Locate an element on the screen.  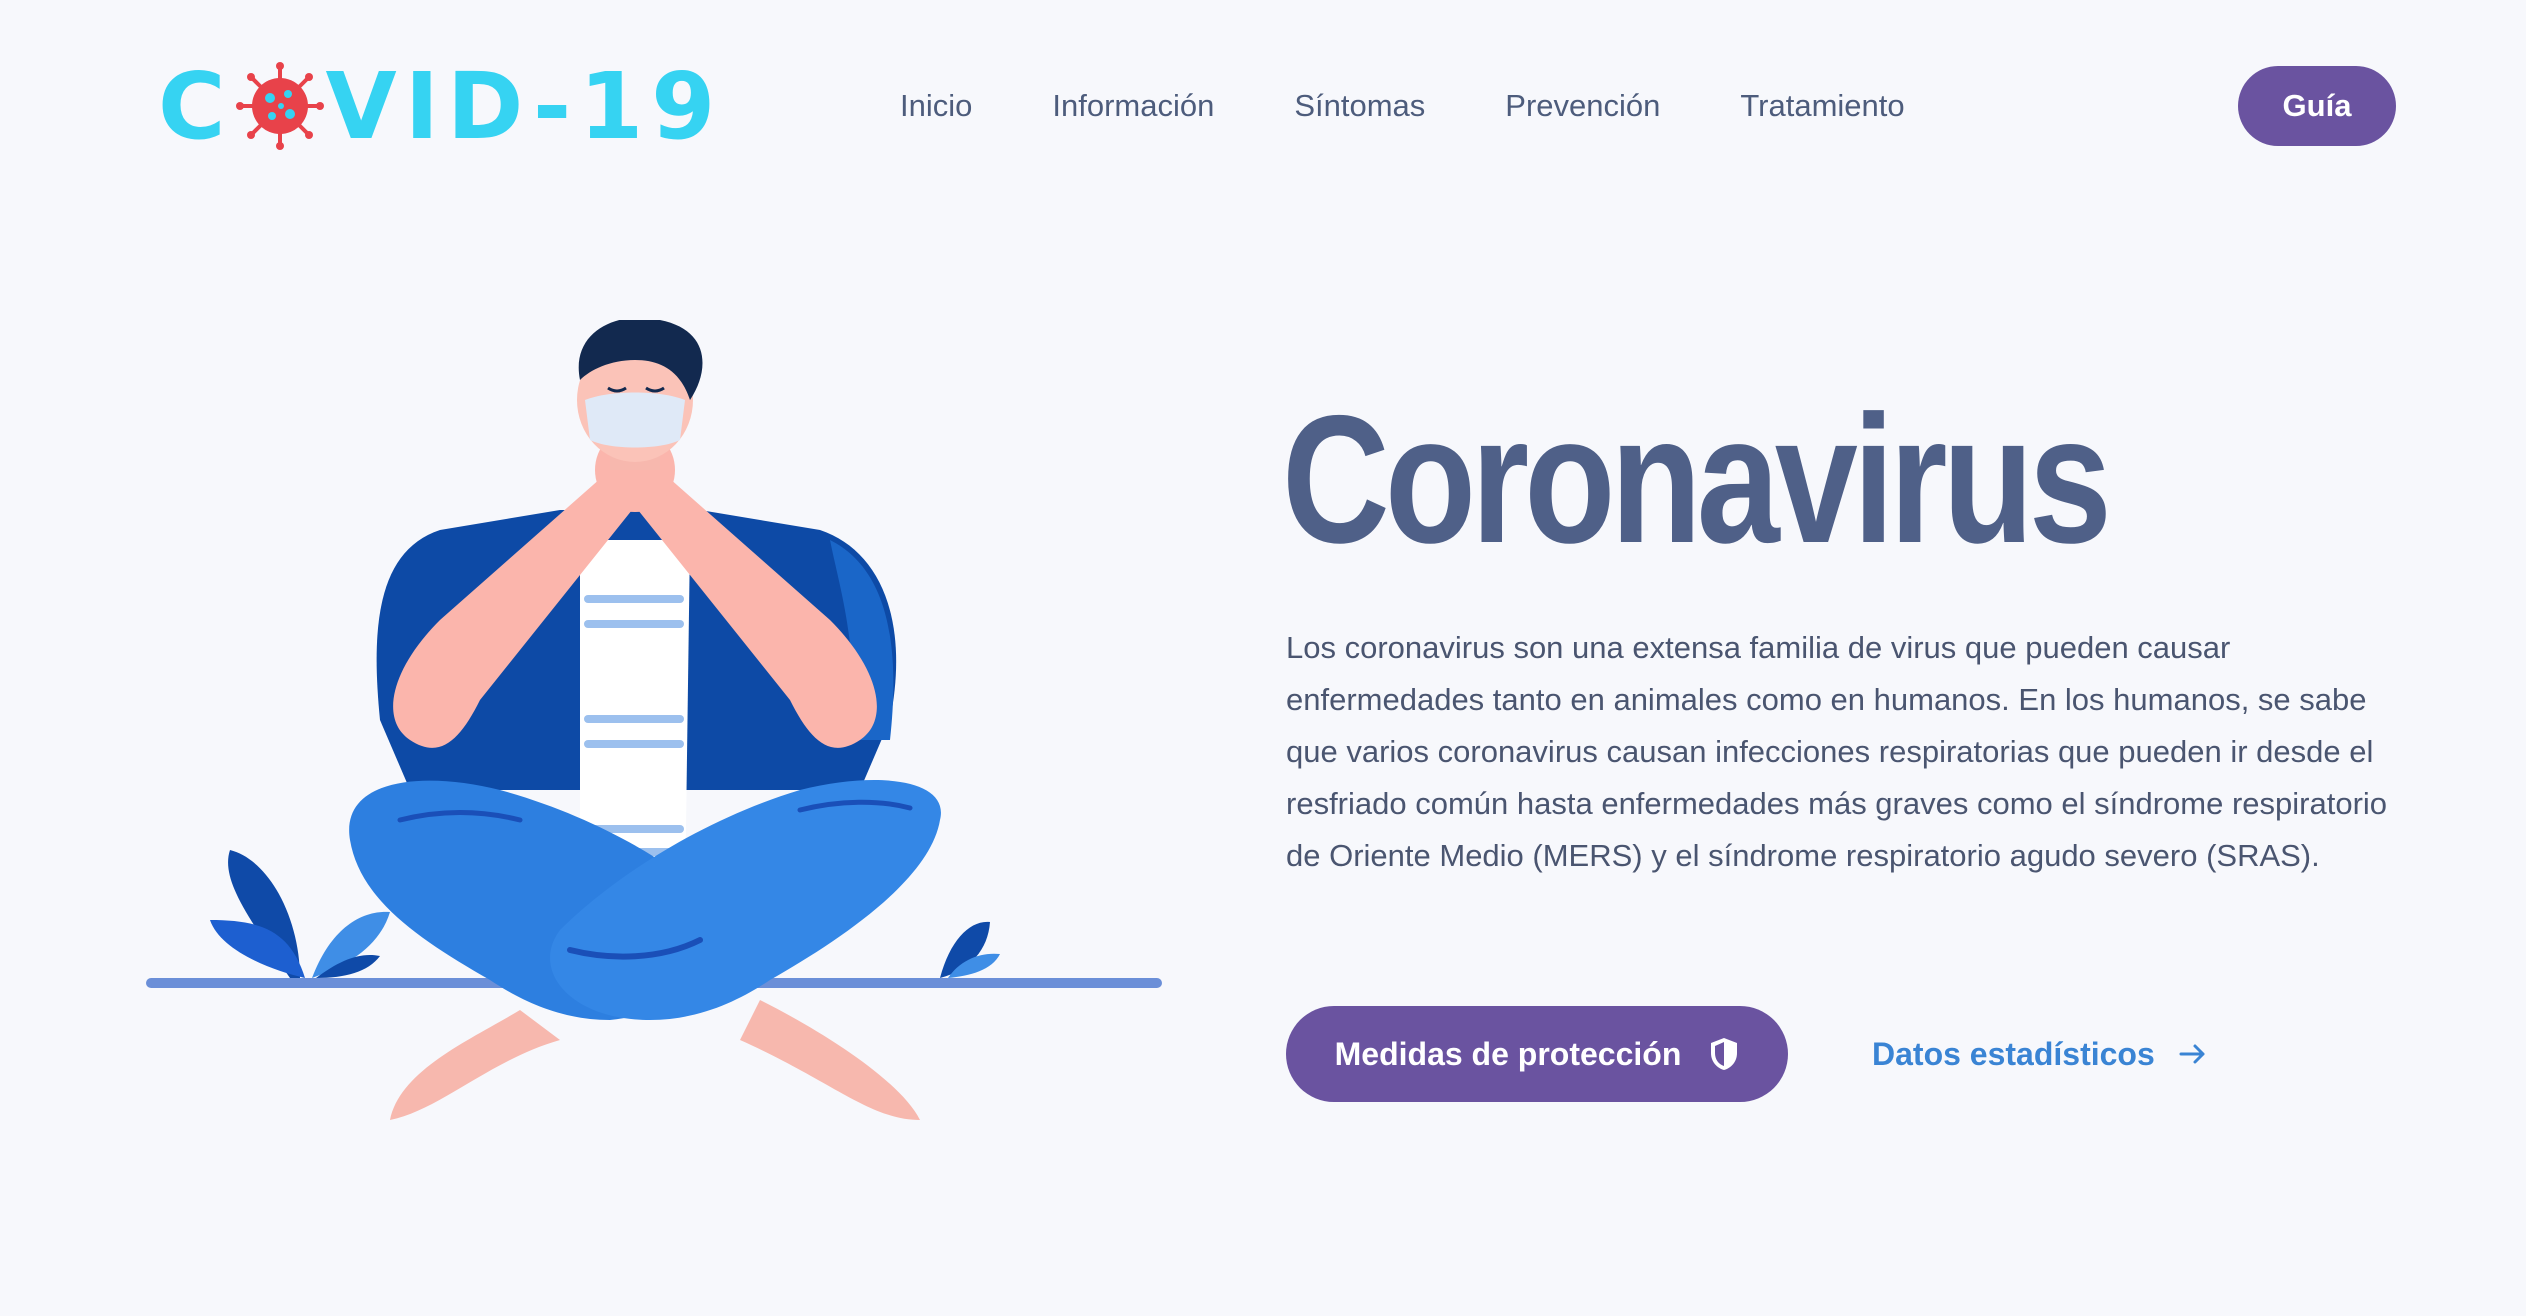
hero-title: Coronavirus is located at coordinates (1697, 479).